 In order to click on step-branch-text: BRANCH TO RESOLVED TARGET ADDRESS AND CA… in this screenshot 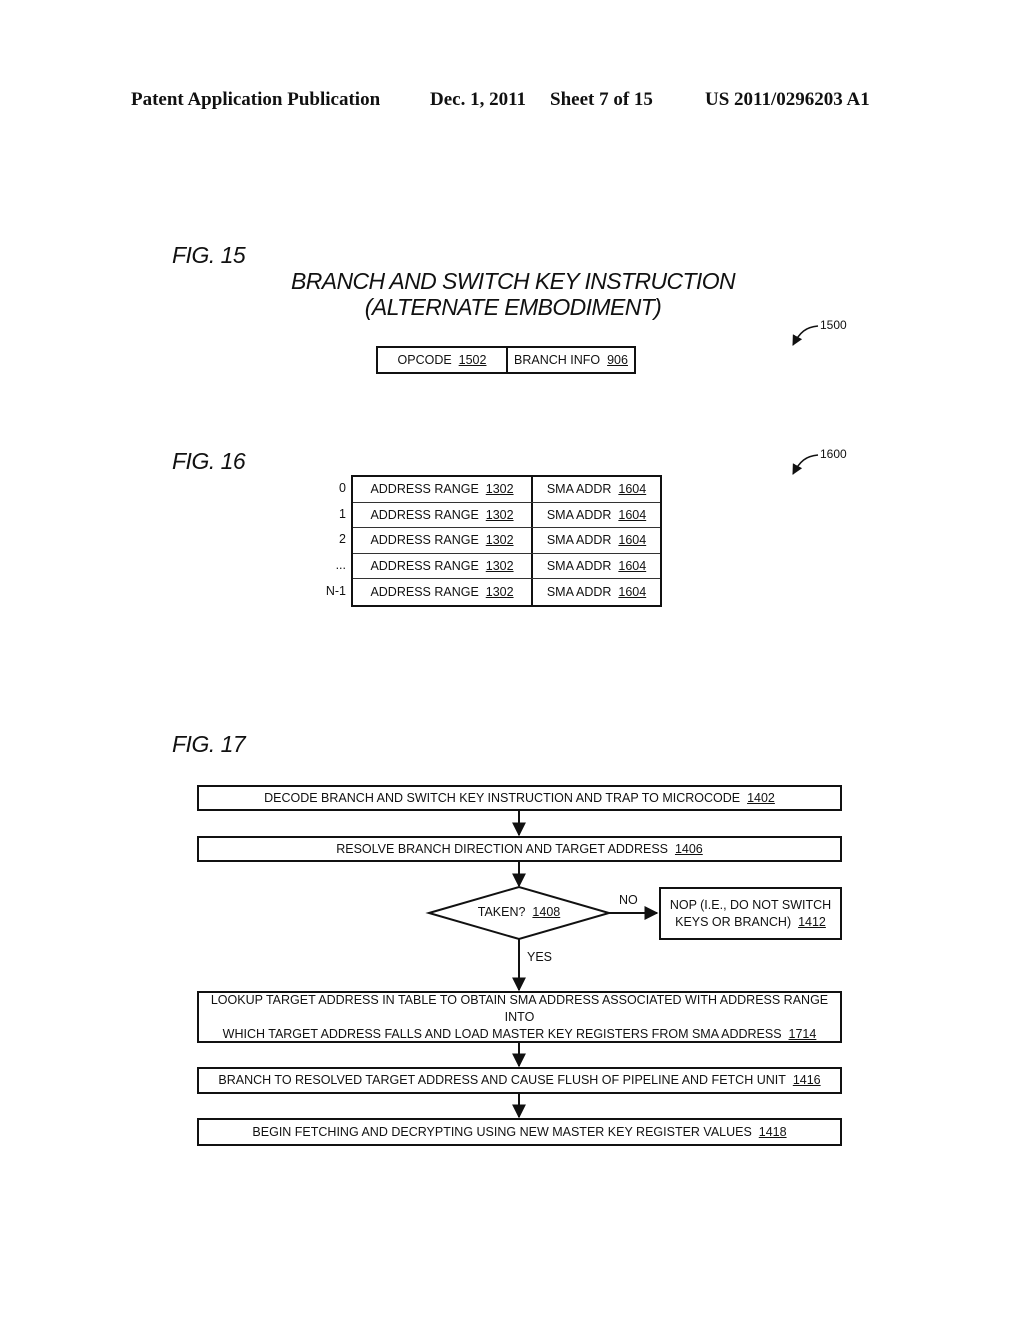, I will do `click(502, 1080)`.